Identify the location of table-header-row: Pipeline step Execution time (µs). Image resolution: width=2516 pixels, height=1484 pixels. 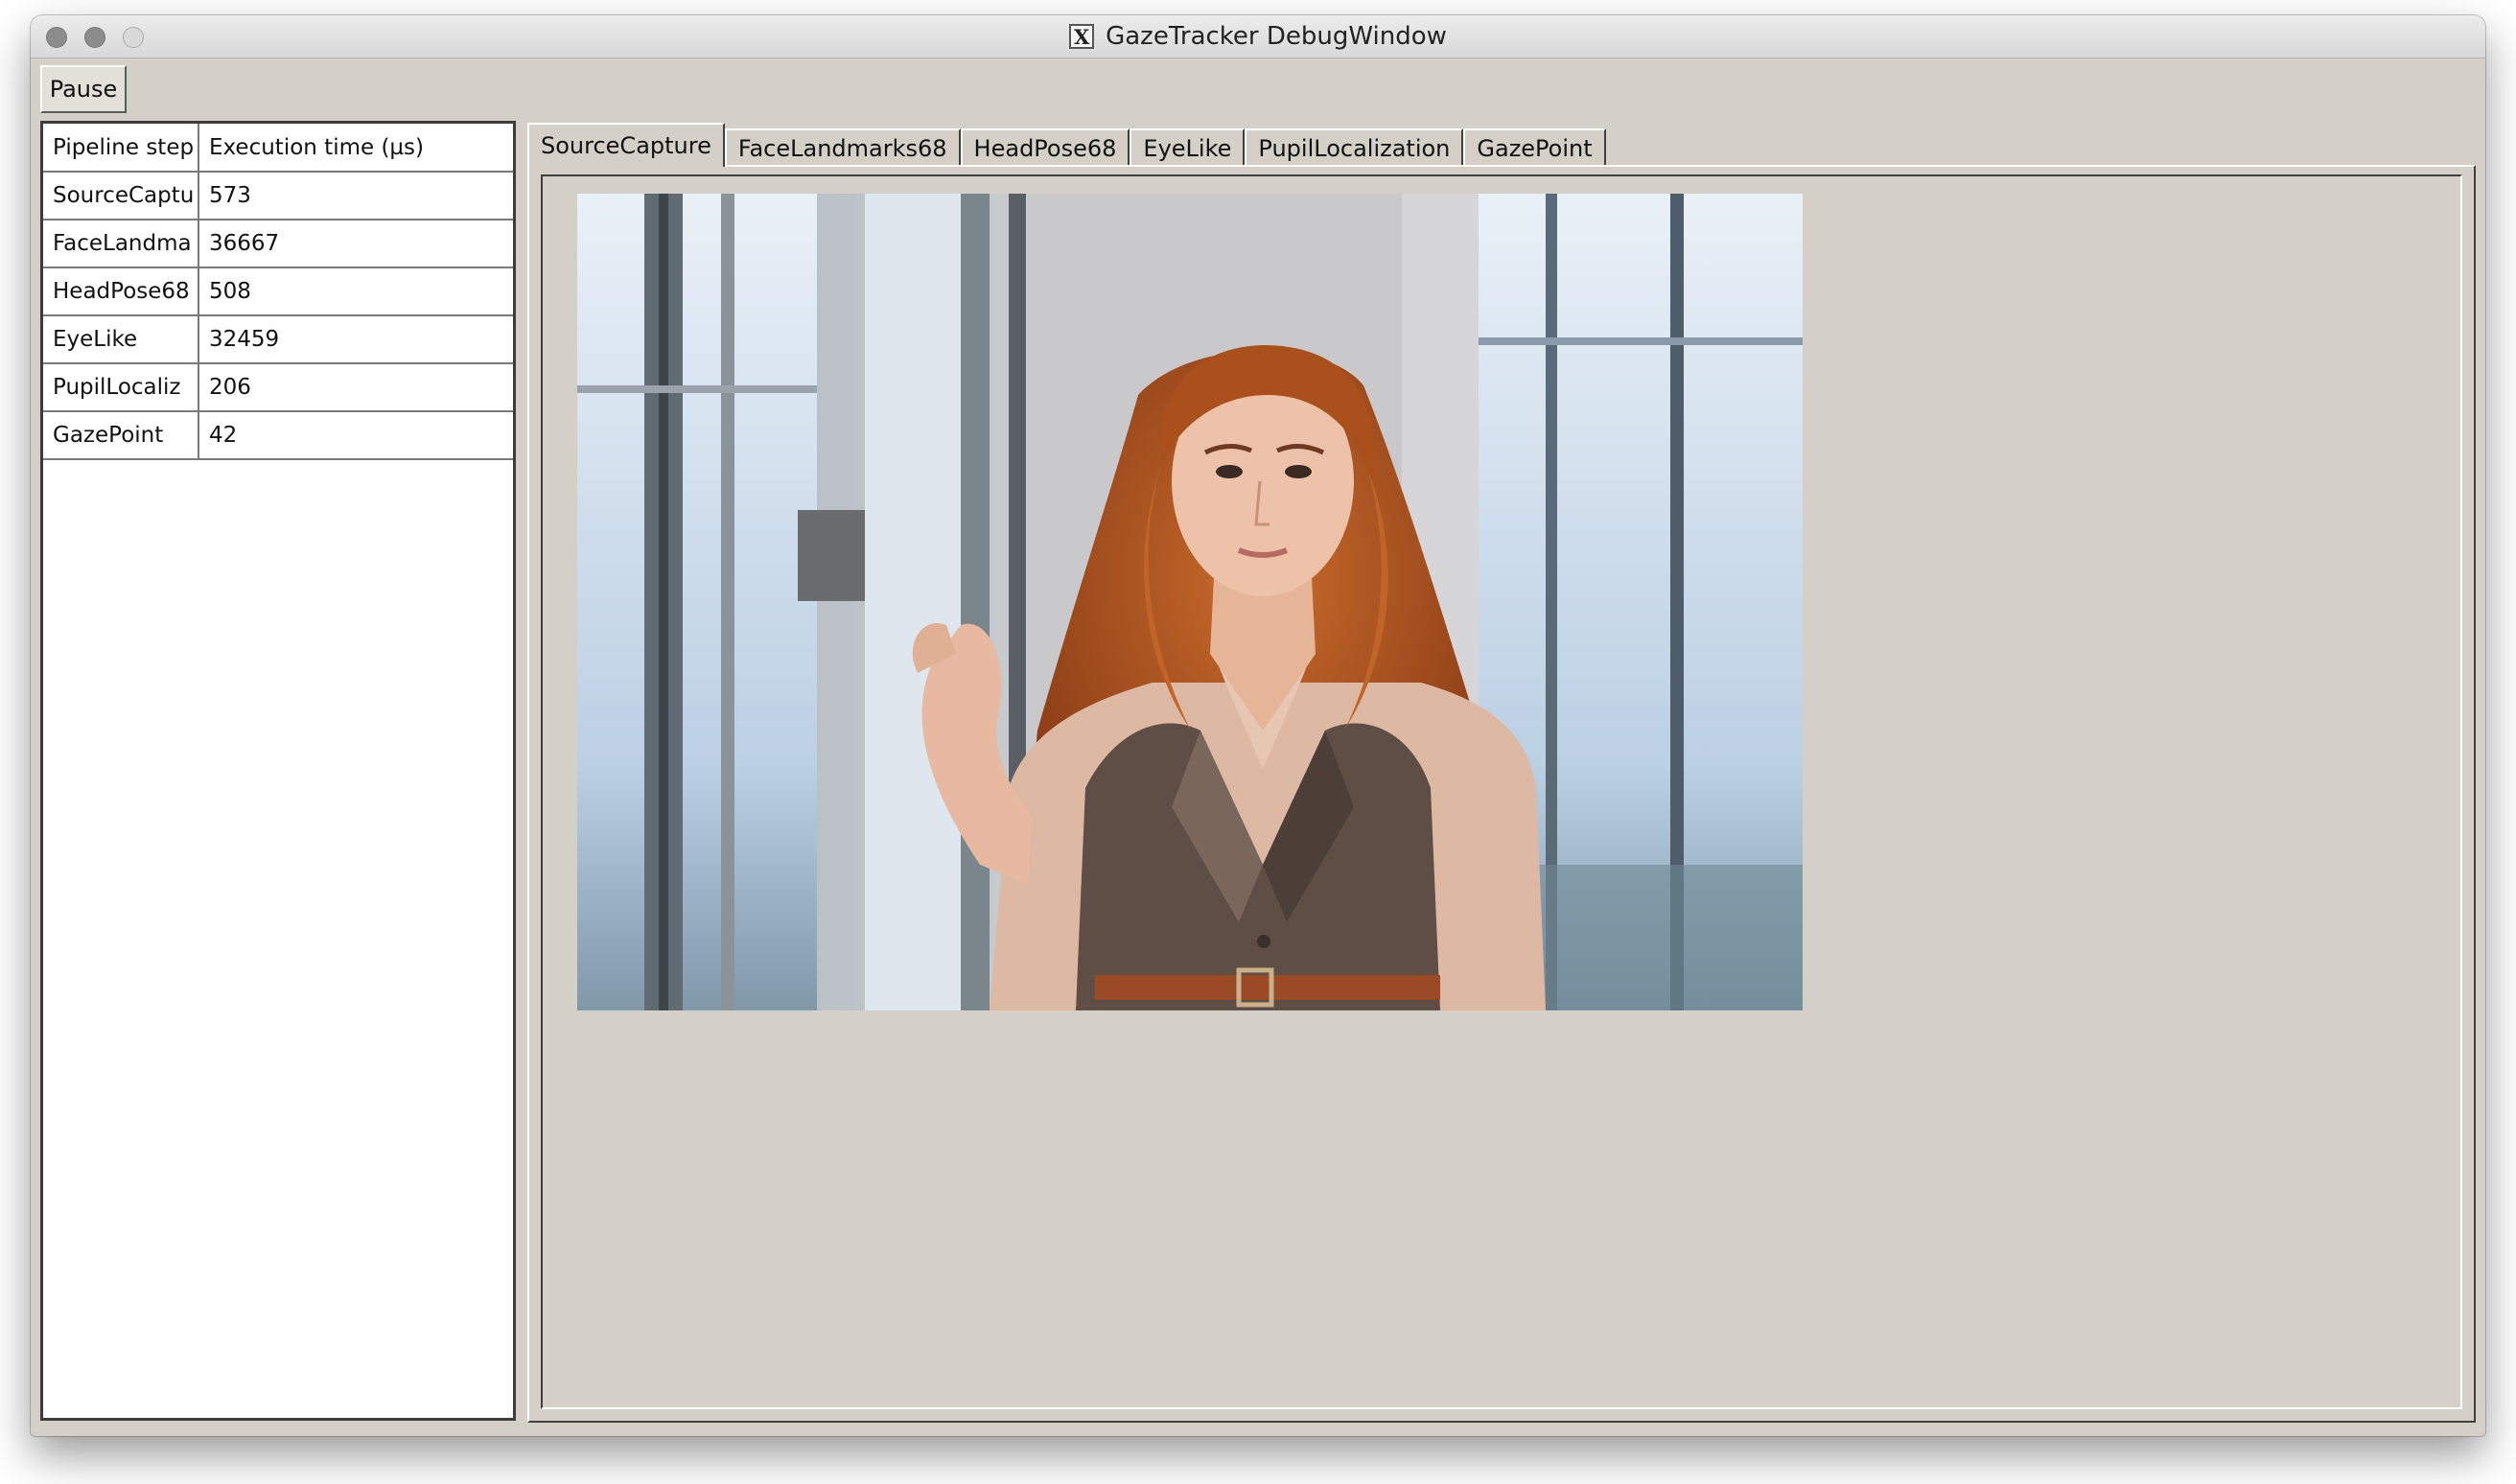
(278, 148).